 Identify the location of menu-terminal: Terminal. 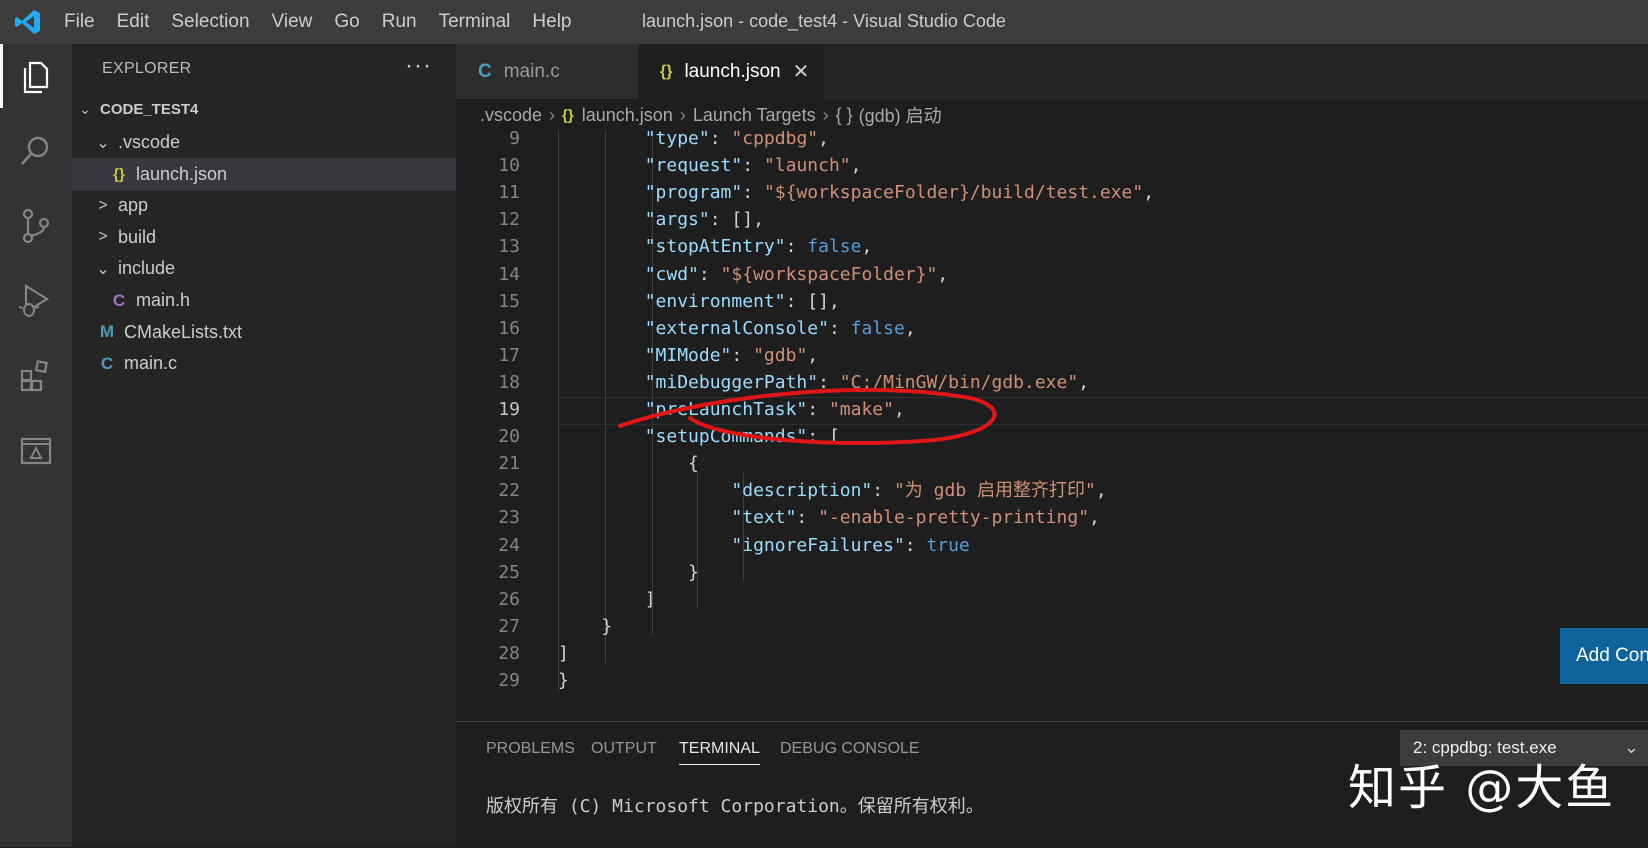
(475, 22).